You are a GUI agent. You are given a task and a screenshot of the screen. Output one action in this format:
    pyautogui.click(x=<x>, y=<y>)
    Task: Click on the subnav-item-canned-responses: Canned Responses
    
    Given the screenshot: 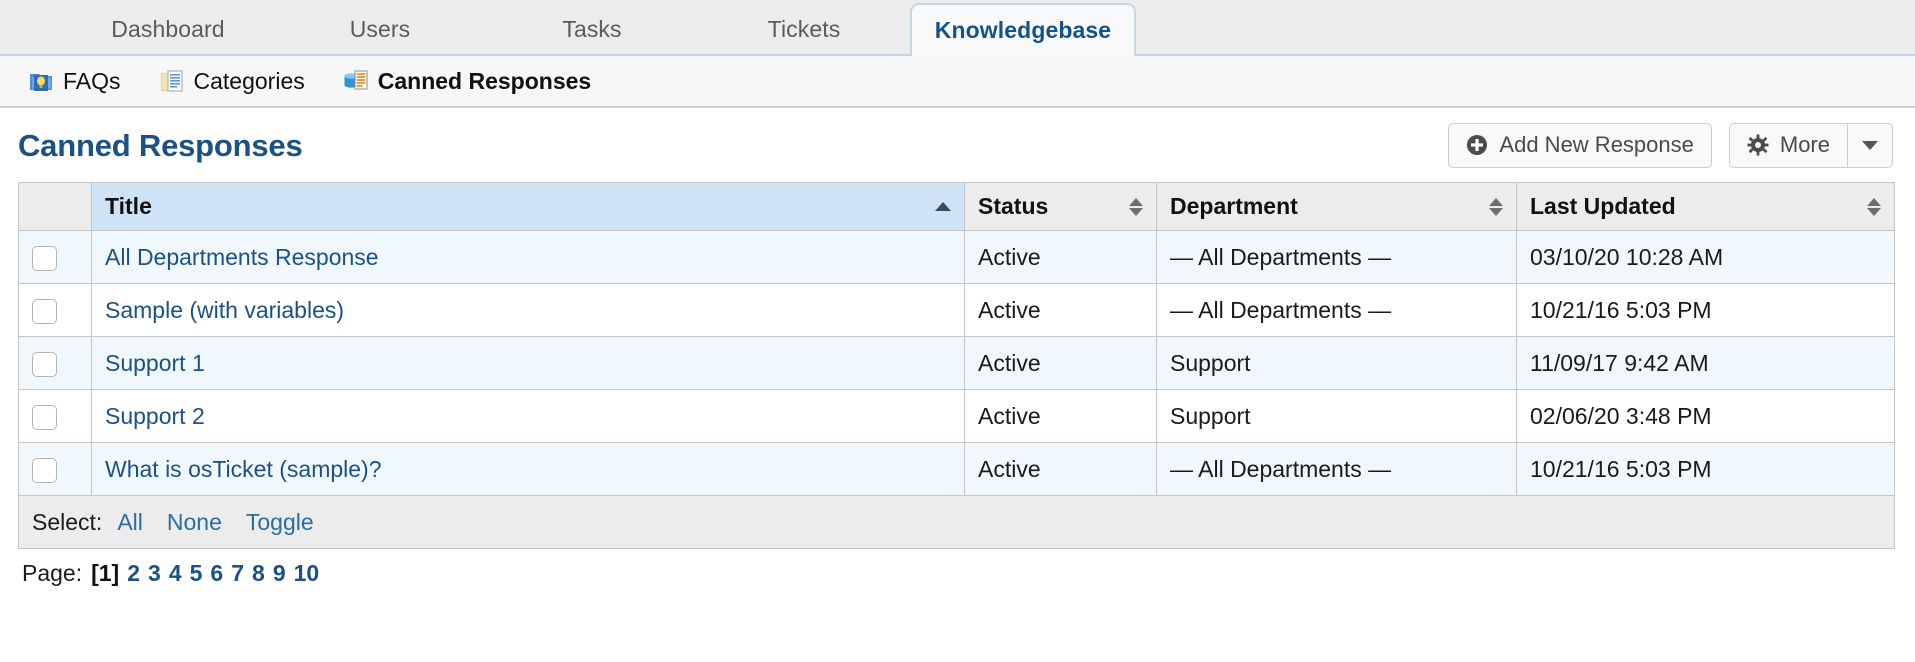 What is the action you would take?
    pyautogui.click(x=467, y=81)
    